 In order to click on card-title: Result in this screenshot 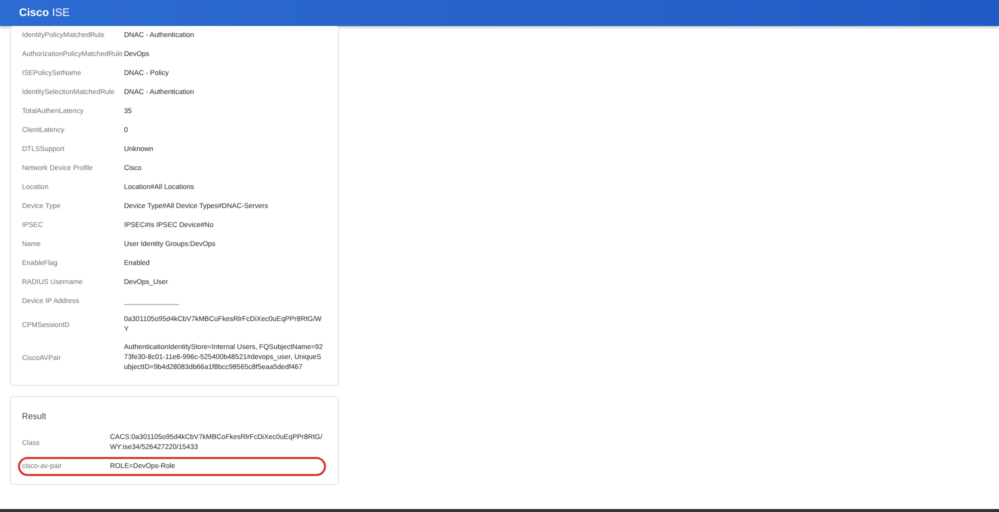, I will do `click(35, 416)`.